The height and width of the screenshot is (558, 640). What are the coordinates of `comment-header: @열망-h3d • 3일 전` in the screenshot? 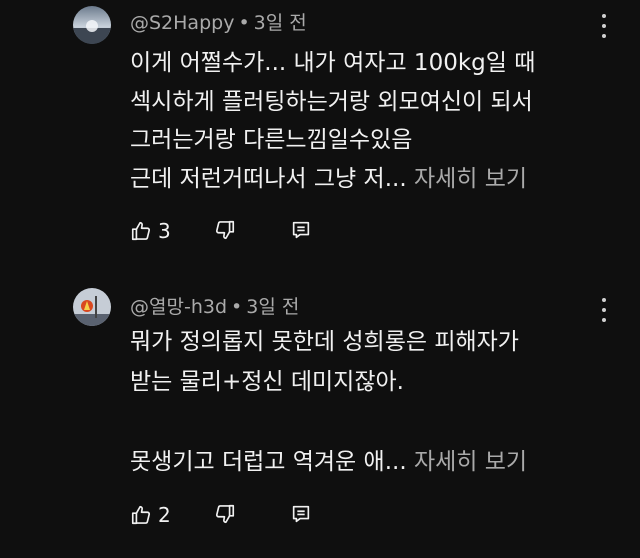 It's located at (214, 305).